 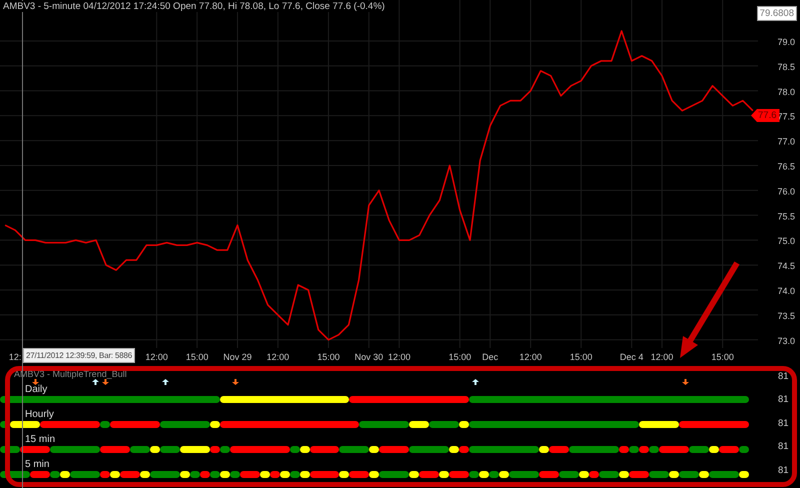 I want to click on row-label: Hourly, so click(x=39, y=414).